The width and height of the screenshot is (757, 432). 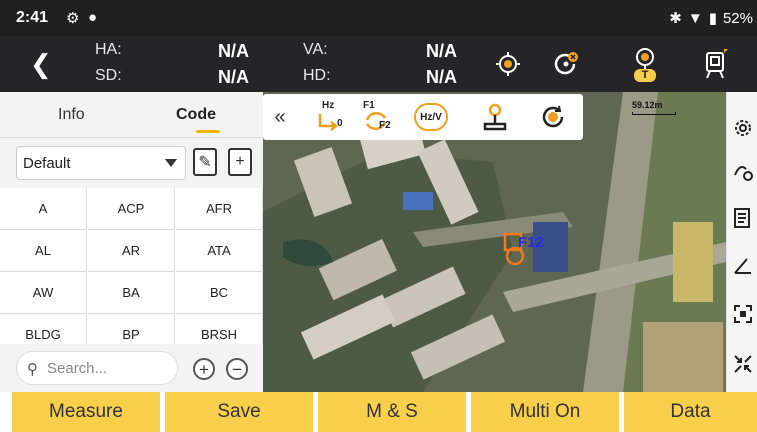 What do you see at coordinates (43, 209) in the screenshot?
I see `code-cell: A` at bounding box center [43, 209].